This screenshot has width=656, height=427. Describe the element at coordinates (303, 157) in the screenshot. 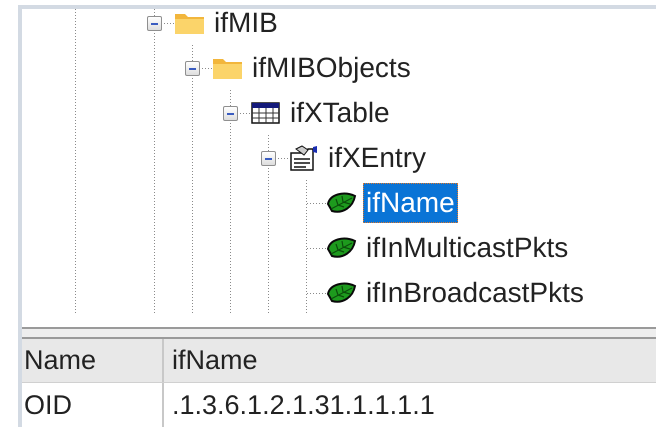

I see `form-icon` at that location.